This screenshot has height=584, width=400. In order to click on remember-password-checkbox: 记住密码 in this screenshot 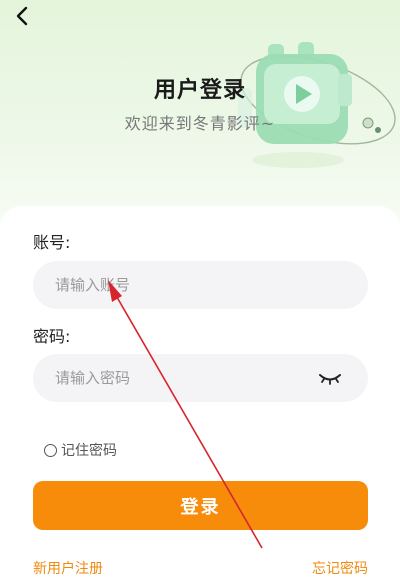, I will do `click(80, 450)`.